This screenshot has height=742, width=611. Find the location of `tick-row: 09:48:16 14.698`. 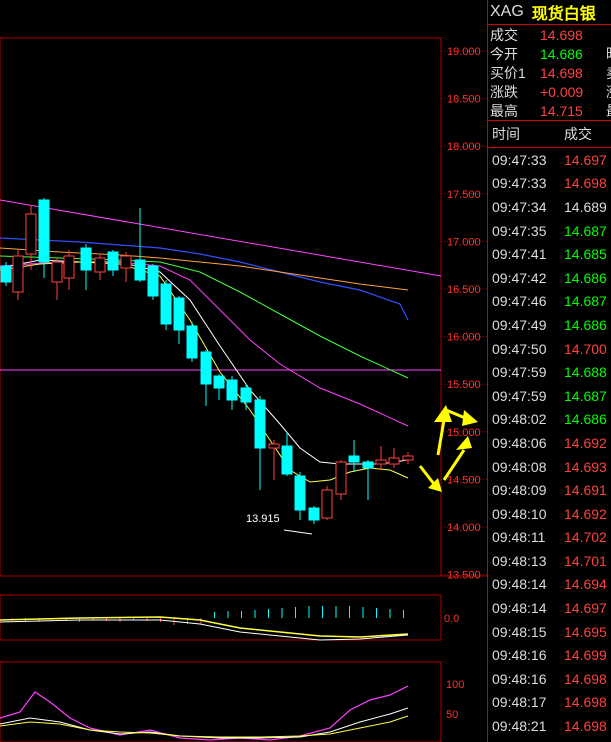

tick-row: 09:48:16 14.698 is located at coordinates (549, 679).